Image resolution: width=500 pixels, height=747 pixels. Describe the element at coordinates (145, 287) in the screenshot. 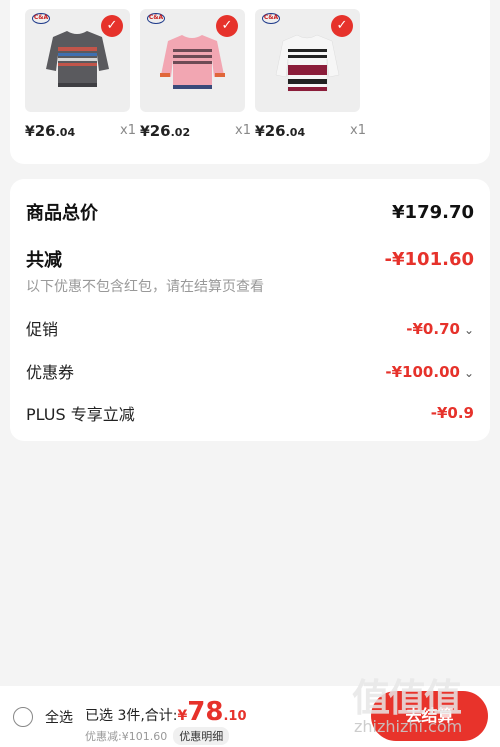

I see `discount-note: 以下优惠不包含红包，请在结算页查看` at that location.